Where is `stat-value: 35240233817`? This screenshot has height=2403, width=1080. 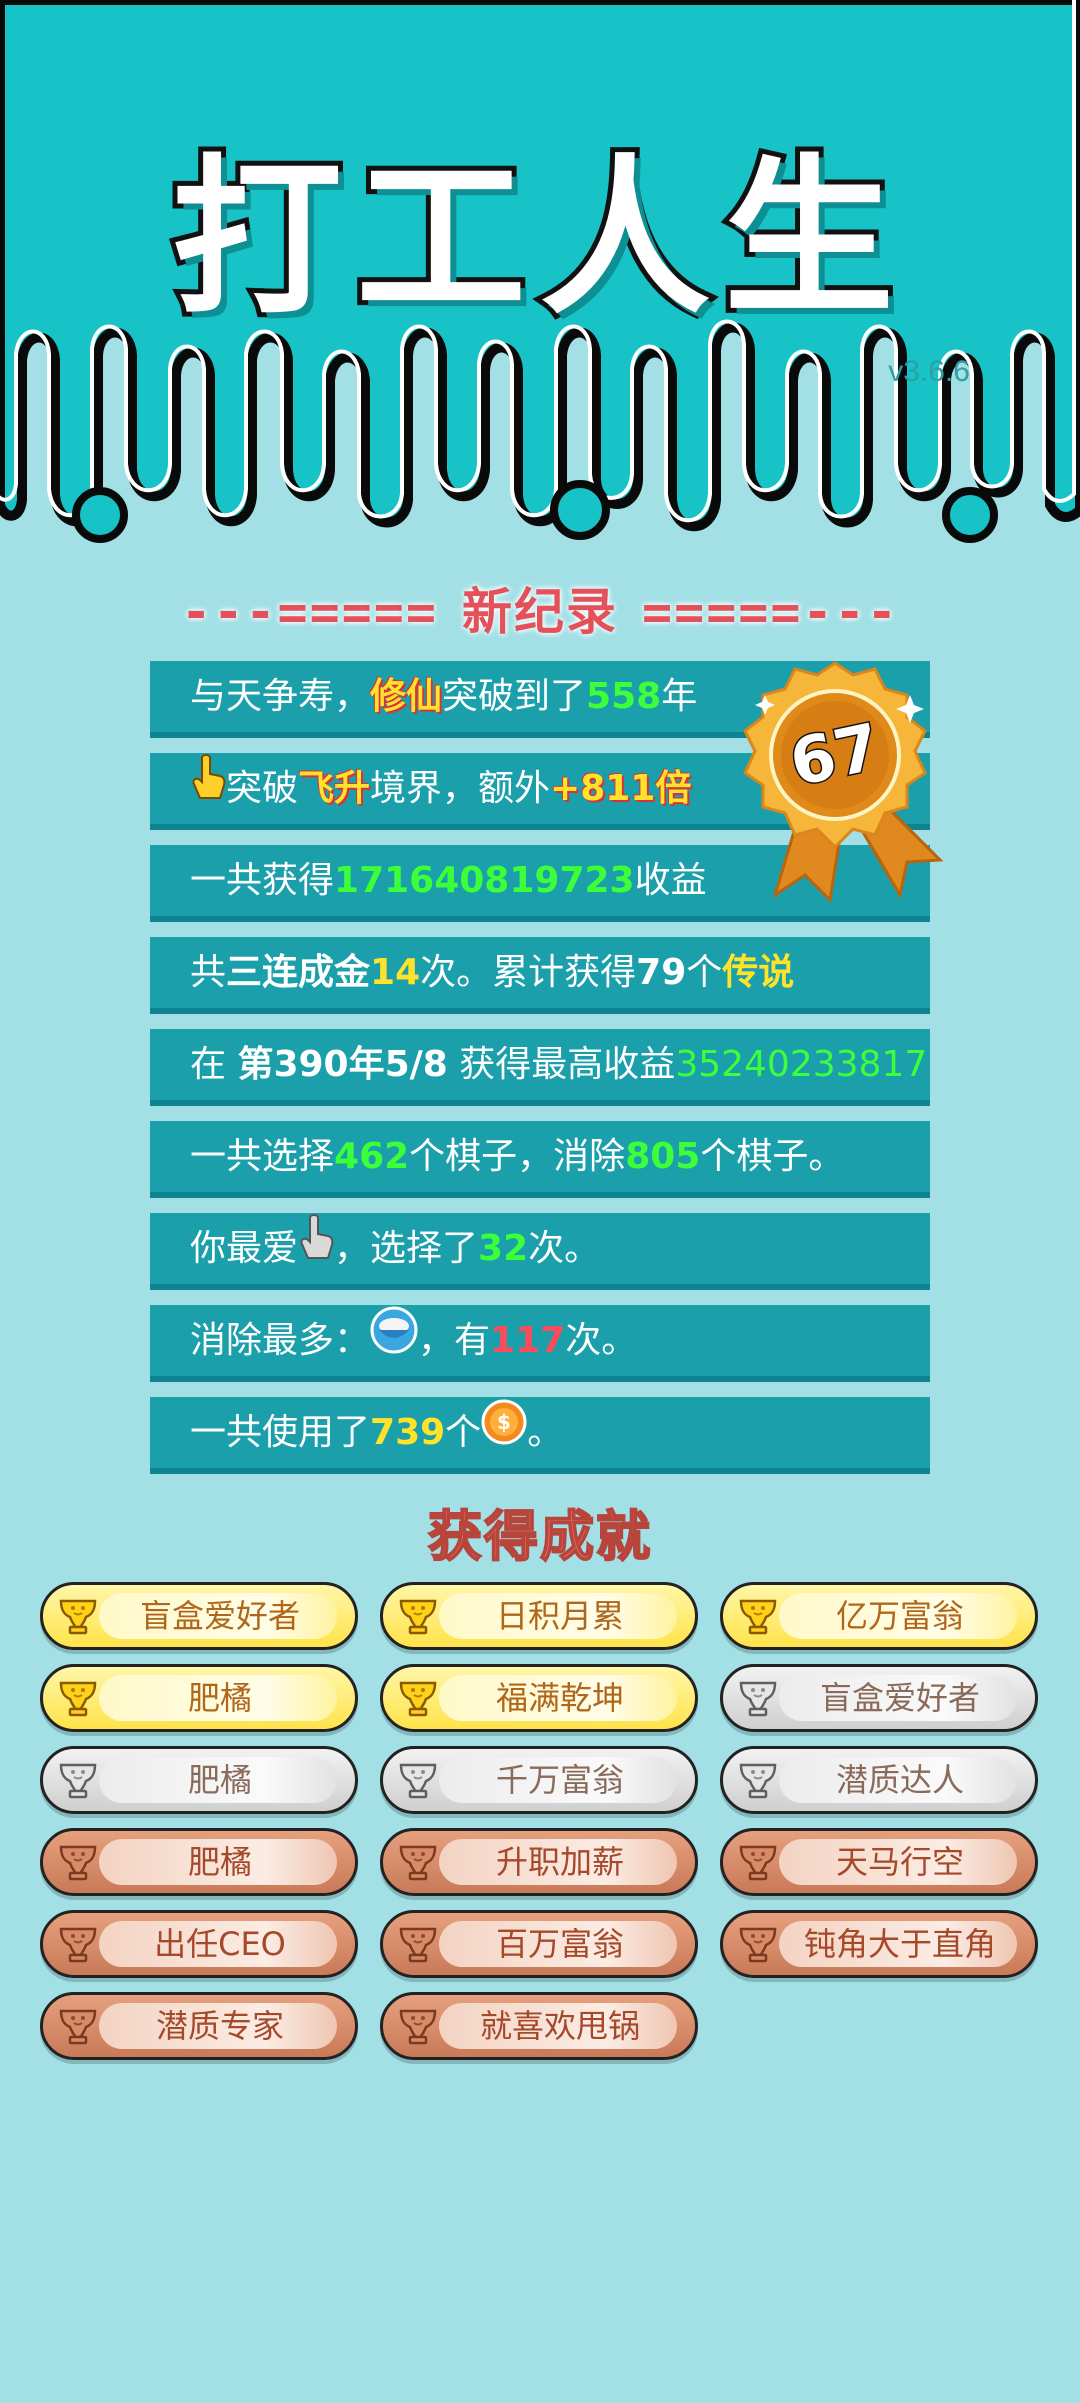
stat-value: 35240233817 is located at coordinates (801, 1064).